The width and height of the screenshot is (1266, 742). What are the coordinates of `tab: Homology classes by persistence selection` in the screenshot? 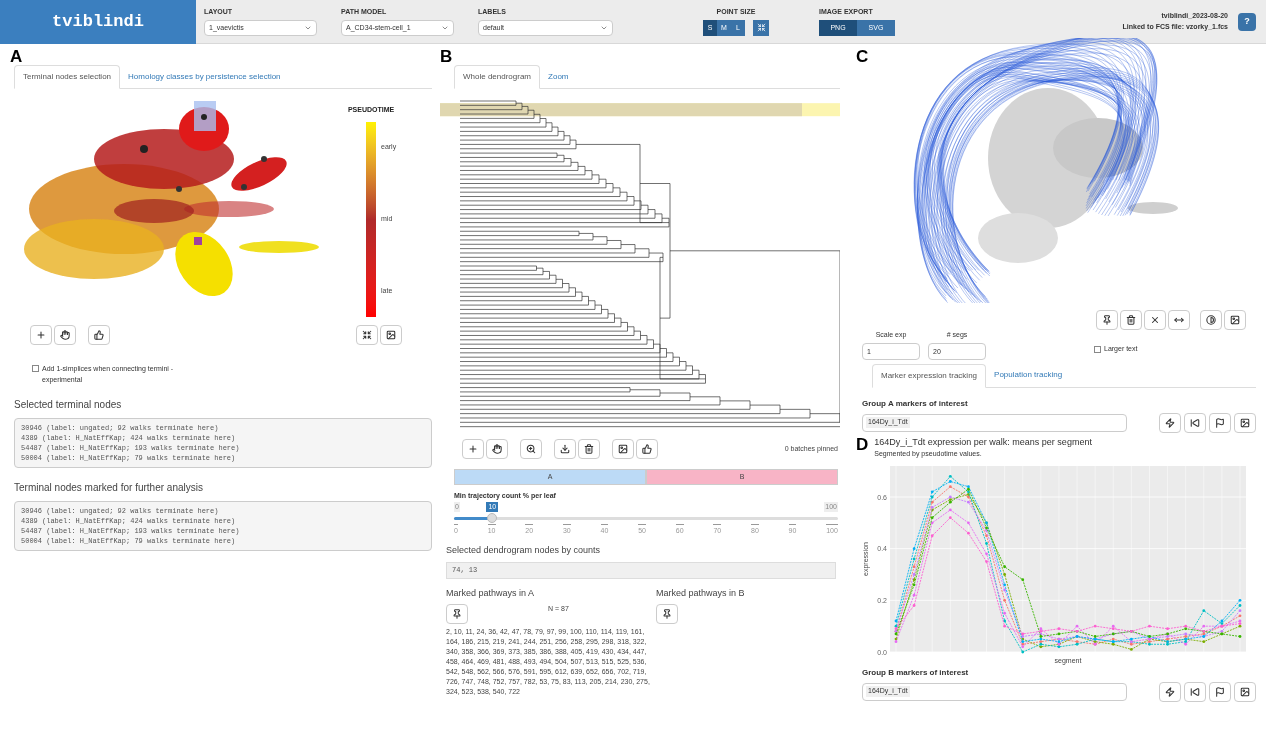 It's located at (204, 76).